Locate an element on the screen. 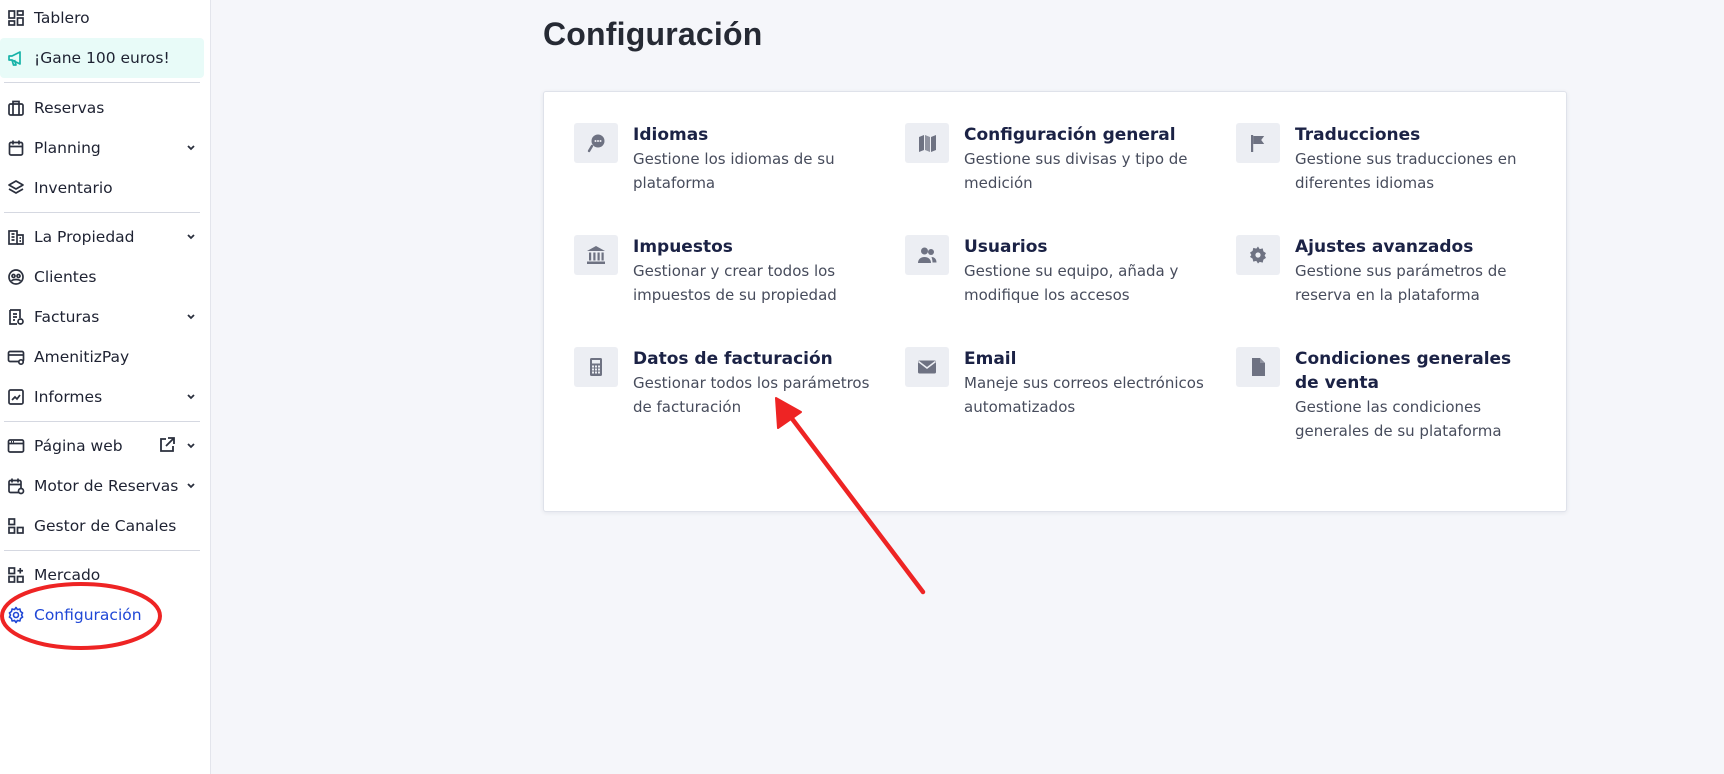  sidebar-item-configuracion: Configuración is located at coordinates (102, 615).